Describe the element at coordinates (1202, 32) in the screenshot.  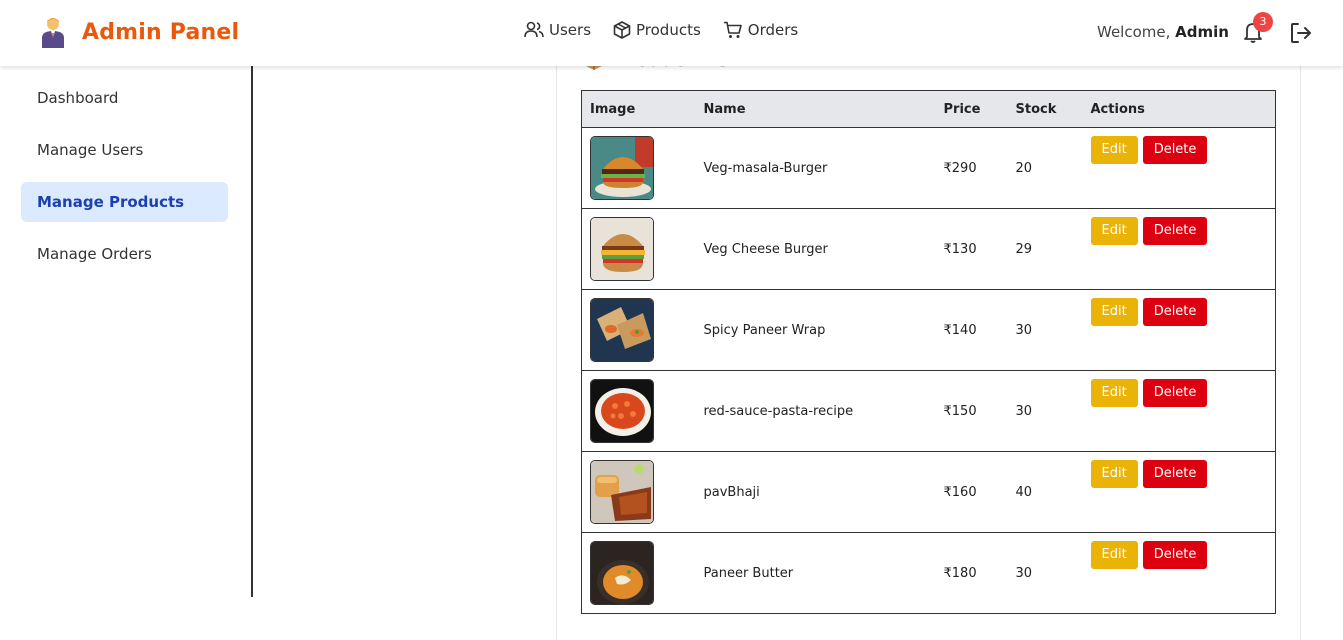
I see `welcome-username: Admin` at that location.